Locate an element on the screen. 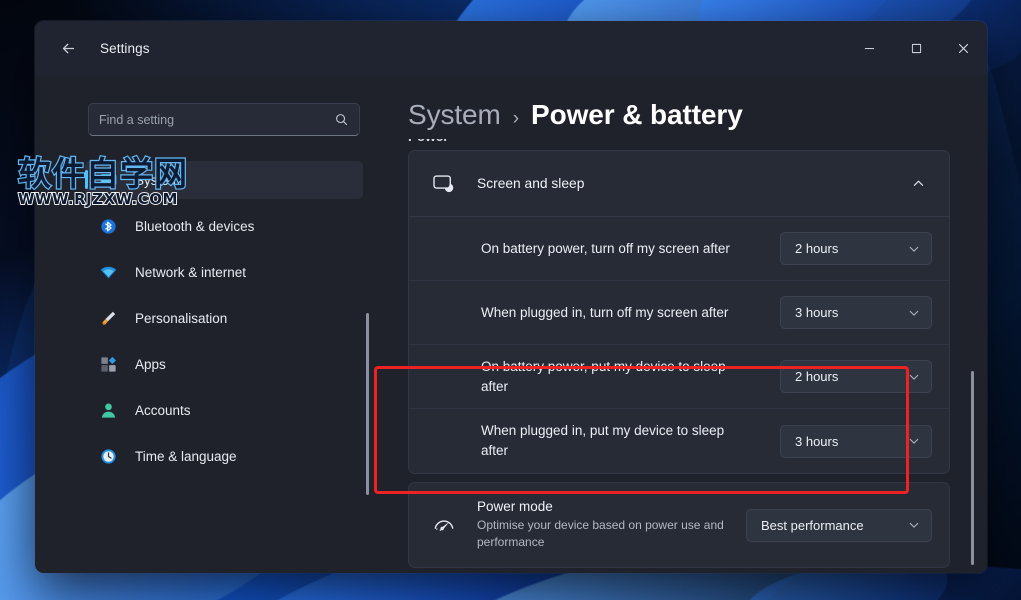 This screenshot has height=600, width=1021. chevron-up-icon is located at coordinates (918, 184).